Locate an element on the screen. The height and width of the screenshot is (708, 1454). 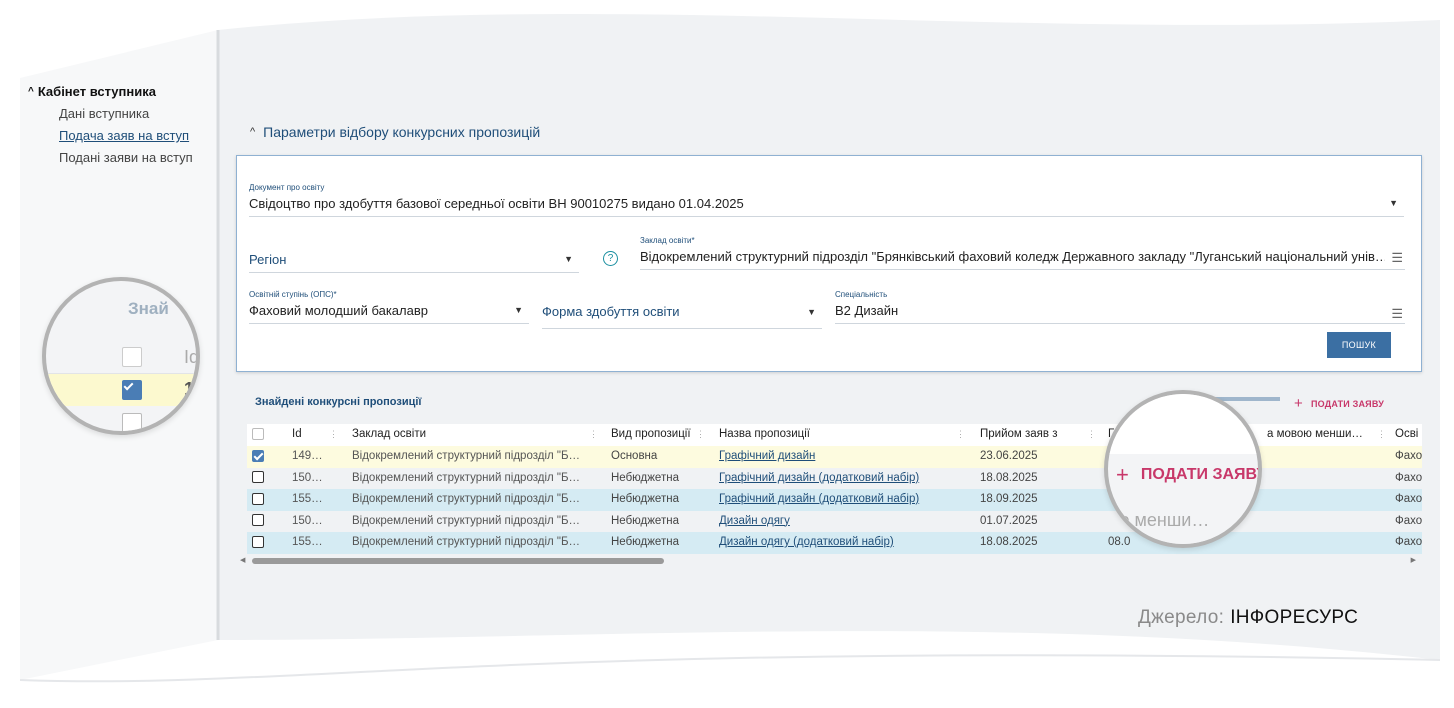
section-title: Параметри відбору конкурсних пропозицій is located at coordinates (402, 132).